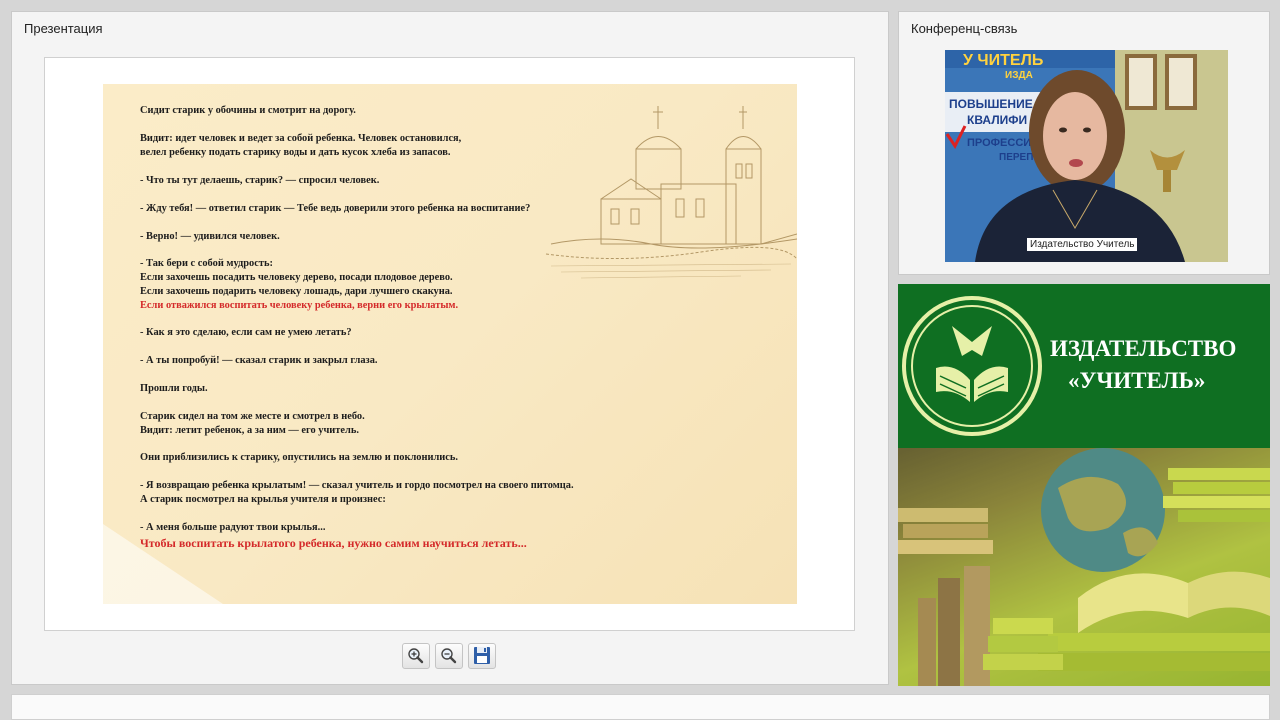 Image resolution: width=1280 pixels, height=720 pixels. I want to click on slide-line: Прошли годы., so click(174, 388).